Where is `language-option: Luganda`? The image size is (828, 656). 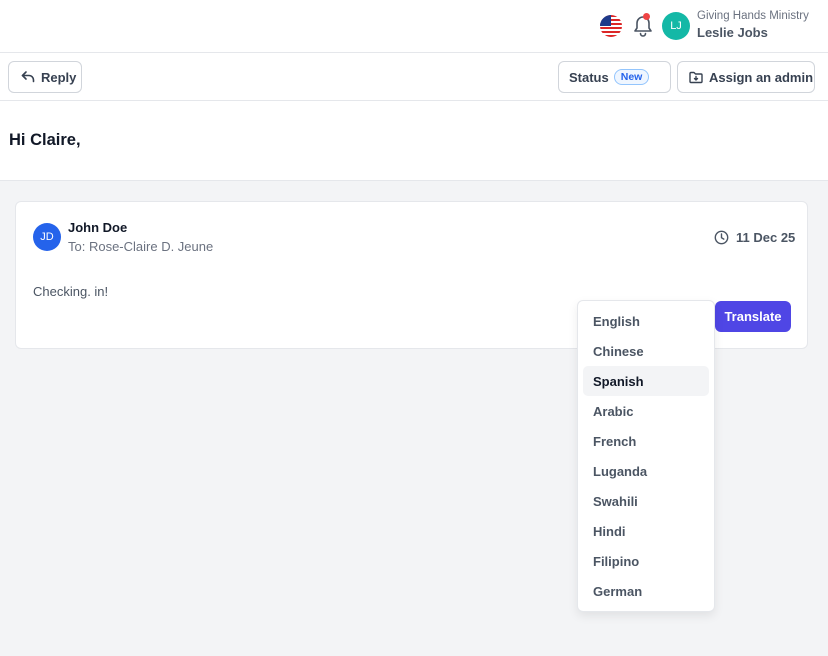
language-option: Luganda is located at coordinates (646, 471).